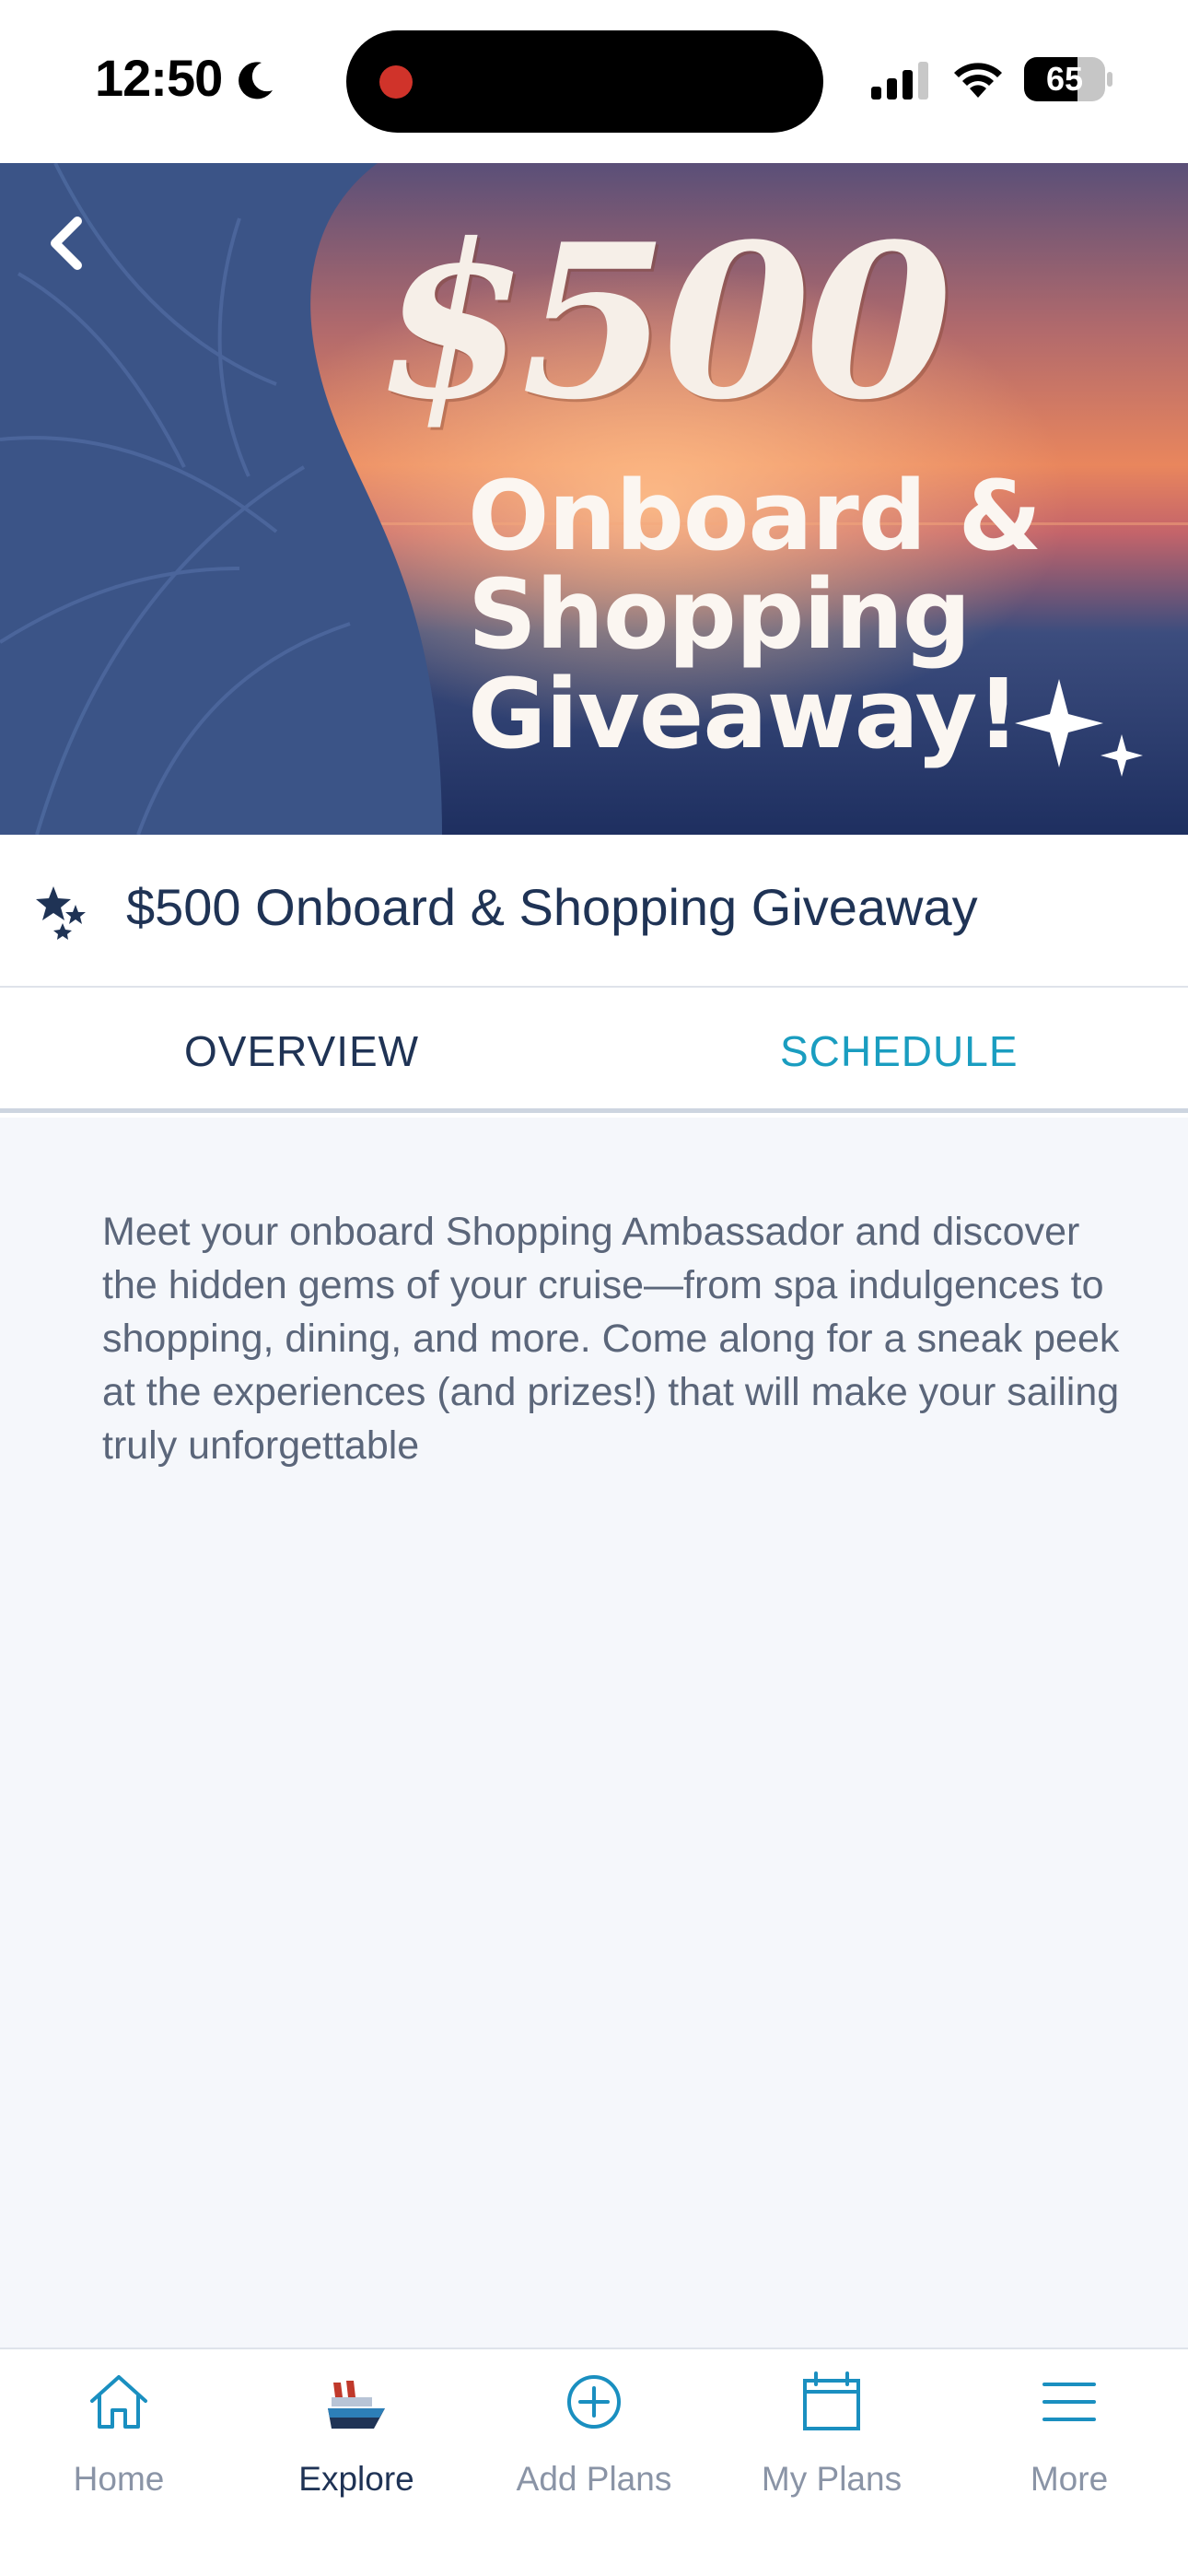 The height and width of the screenshot is (2576, 1188). What do you see at coordinates (719, 614) in the screenshot?
I see `promo-line-2: Shopping` at bounding box center [719, 614].